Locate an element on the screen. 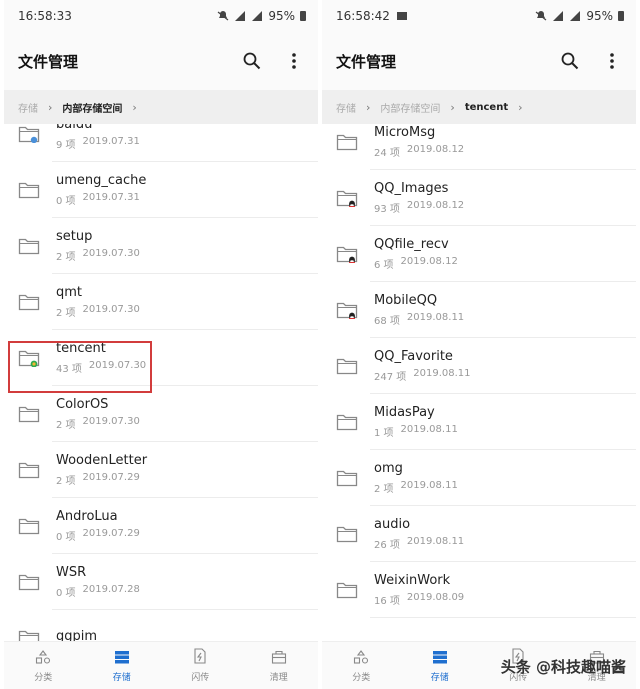  folder-name: WSR is located at coordinates (71, 572).